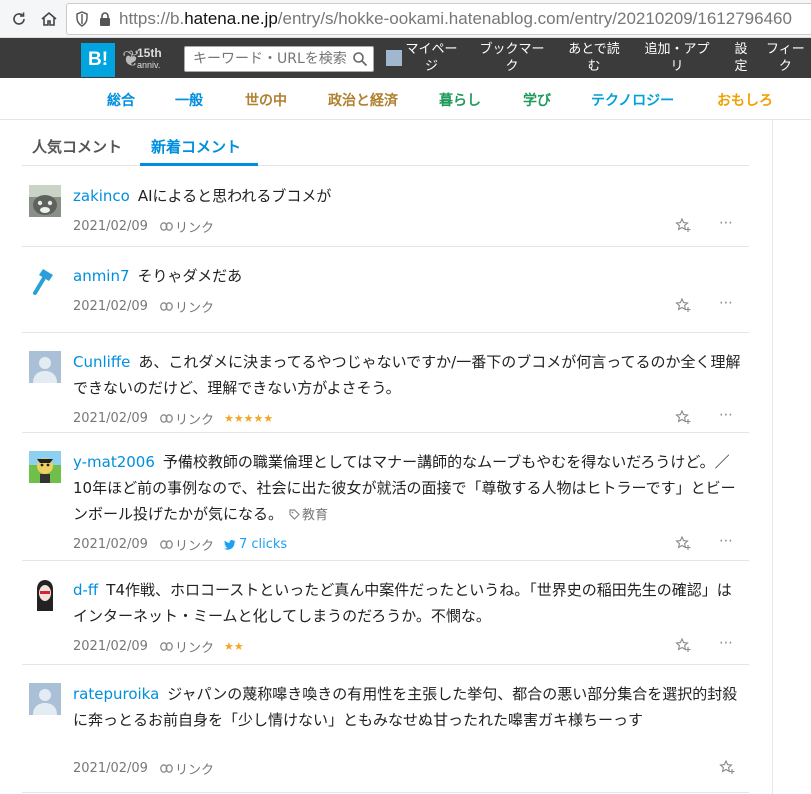 This screenshot has height=794, width=811. What do you see at coordinates (594, 58) in the screenshot?
I see `menu-read-later: あとで読 む` at bounding box center [594, 58].